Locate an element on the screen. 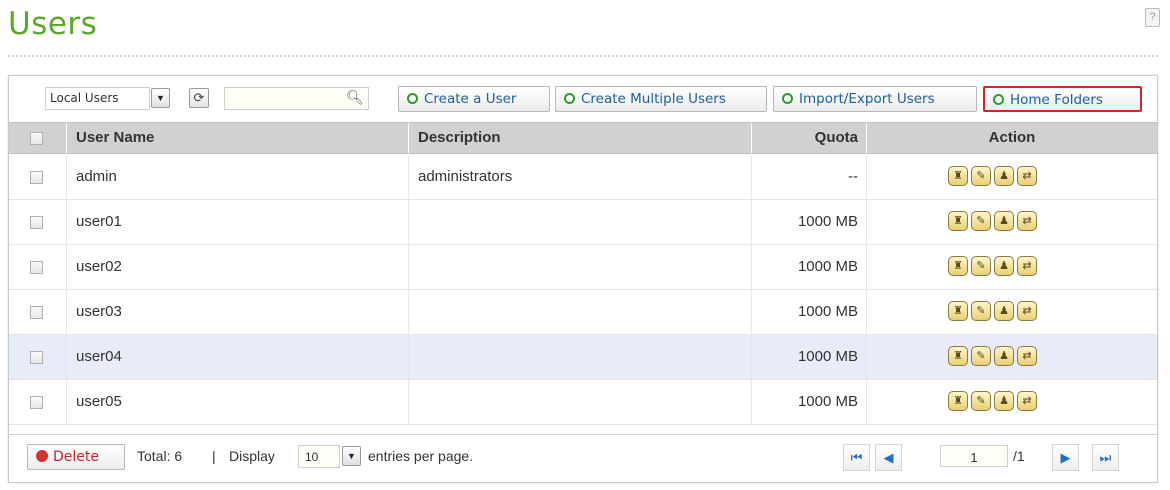 This screenshot has width=1170, height=490. table-row: admin administrators -- ♜ ✎ ♟ ⇄ is located at coordinates (583, 177).